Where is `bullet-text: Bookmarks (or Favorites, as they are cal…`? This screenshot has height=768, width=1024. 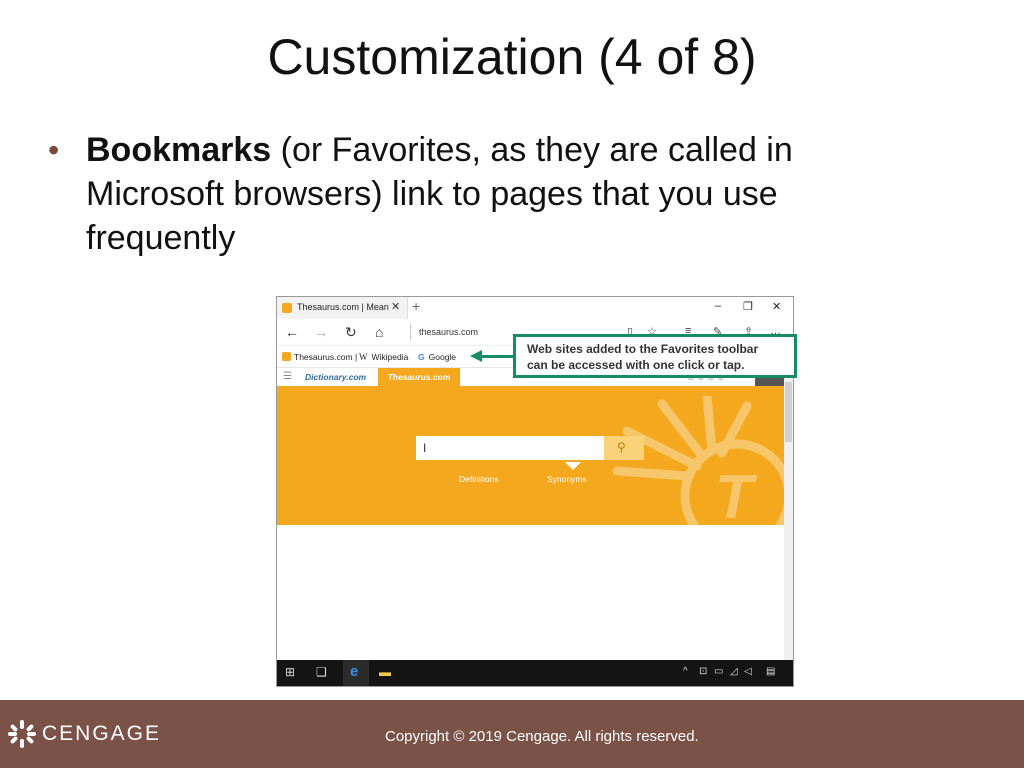
bullet-text: Bookmarks (or Favorites, as they are cal… is located at coordinates (486, 194).